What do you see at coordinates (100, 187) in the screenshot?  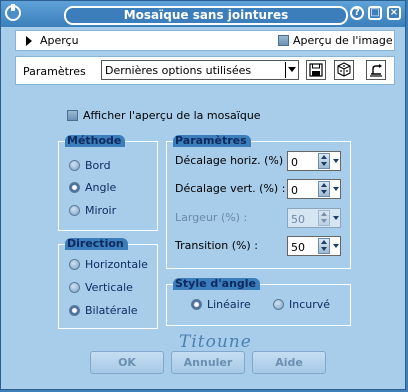 I see `method-label-angle: Angle` at bounding box center [100, 187].